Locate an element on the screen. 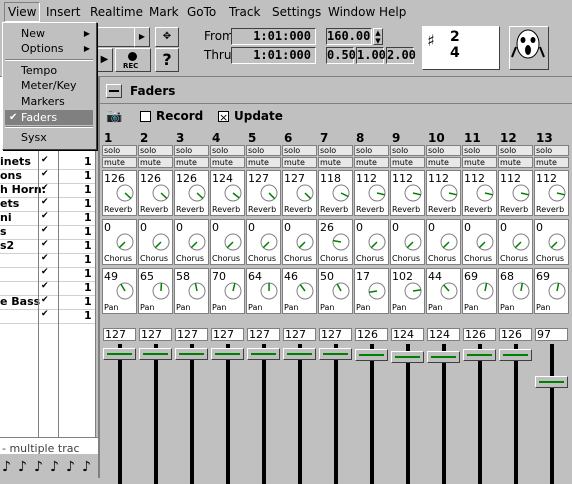  camera-icon: 📷 is located at coordinates (114, 116).